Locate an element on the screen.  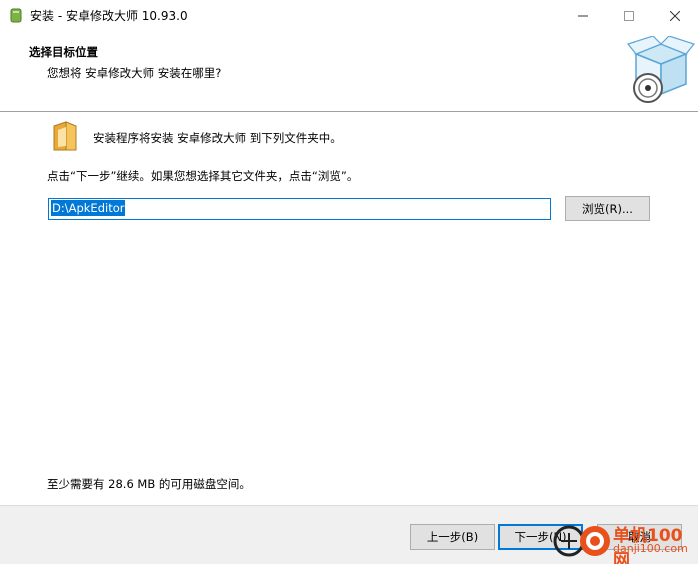
close-button is located at coordinates (675, 15).